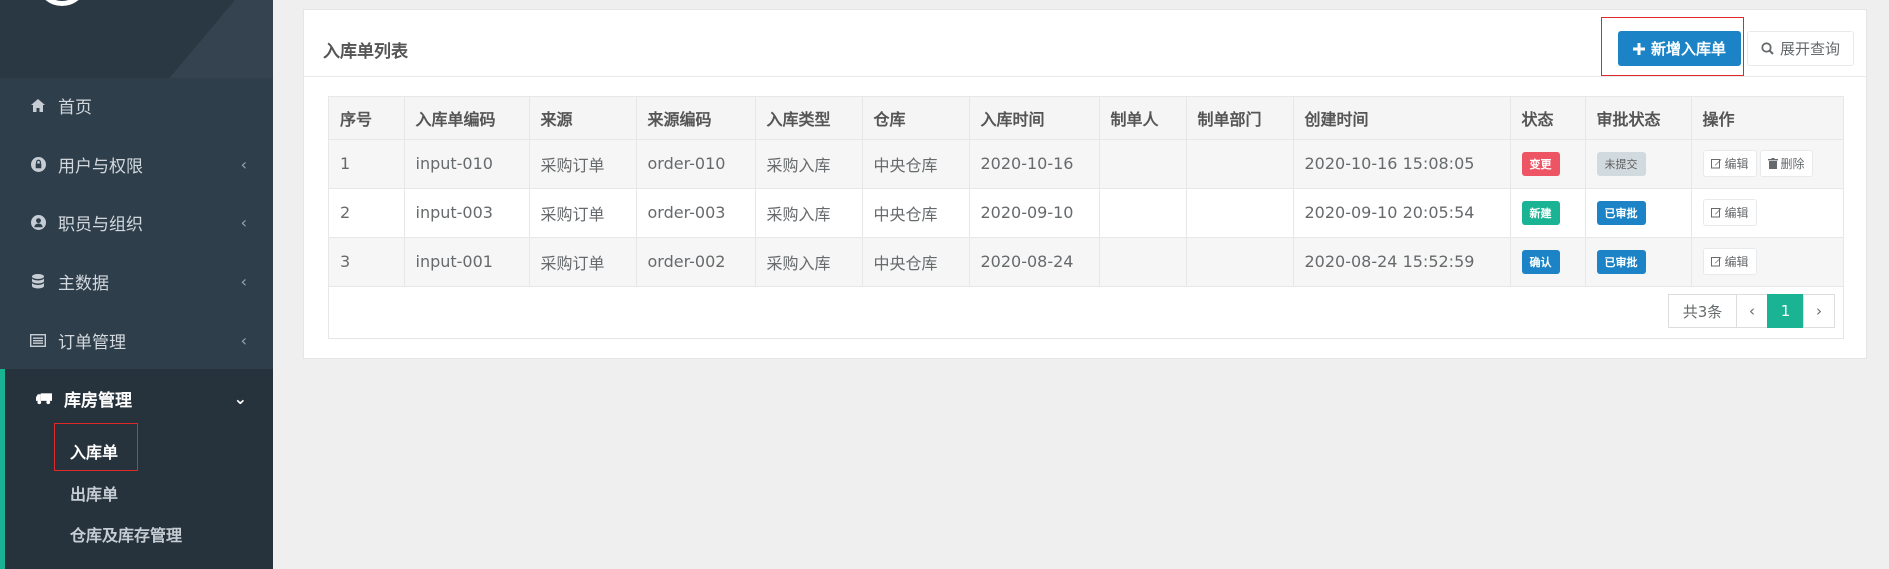 This screenshot has height=569, width=1889. I want to click on sidebar-item-warehouse: 库房管理 ⌄, so click(136, 398).